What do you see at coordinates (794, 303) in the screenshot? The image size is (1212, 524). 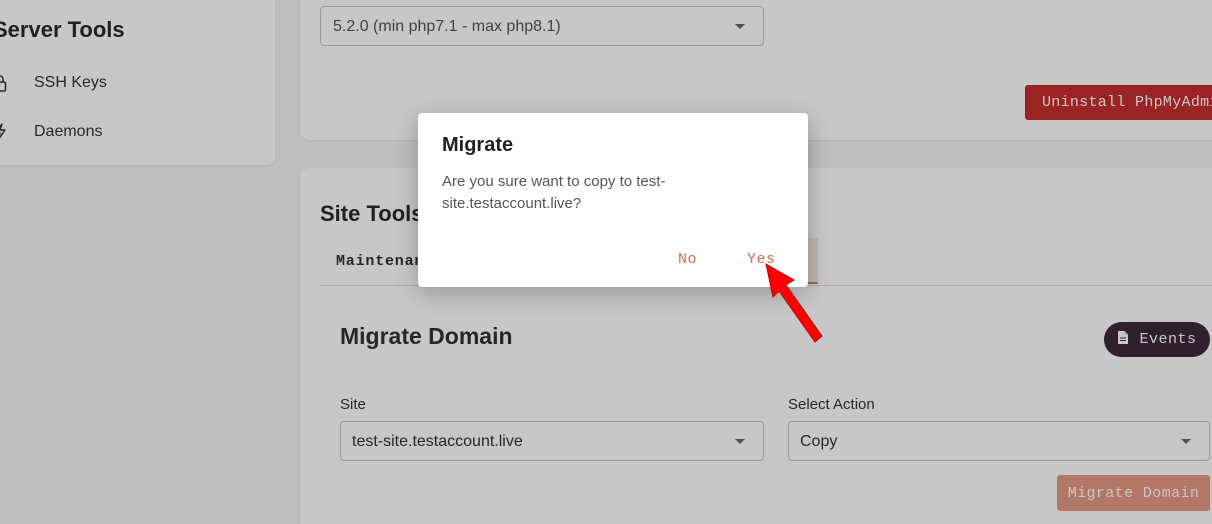 I see `pointer-arrow-icon` at bounding box center [794, 303].